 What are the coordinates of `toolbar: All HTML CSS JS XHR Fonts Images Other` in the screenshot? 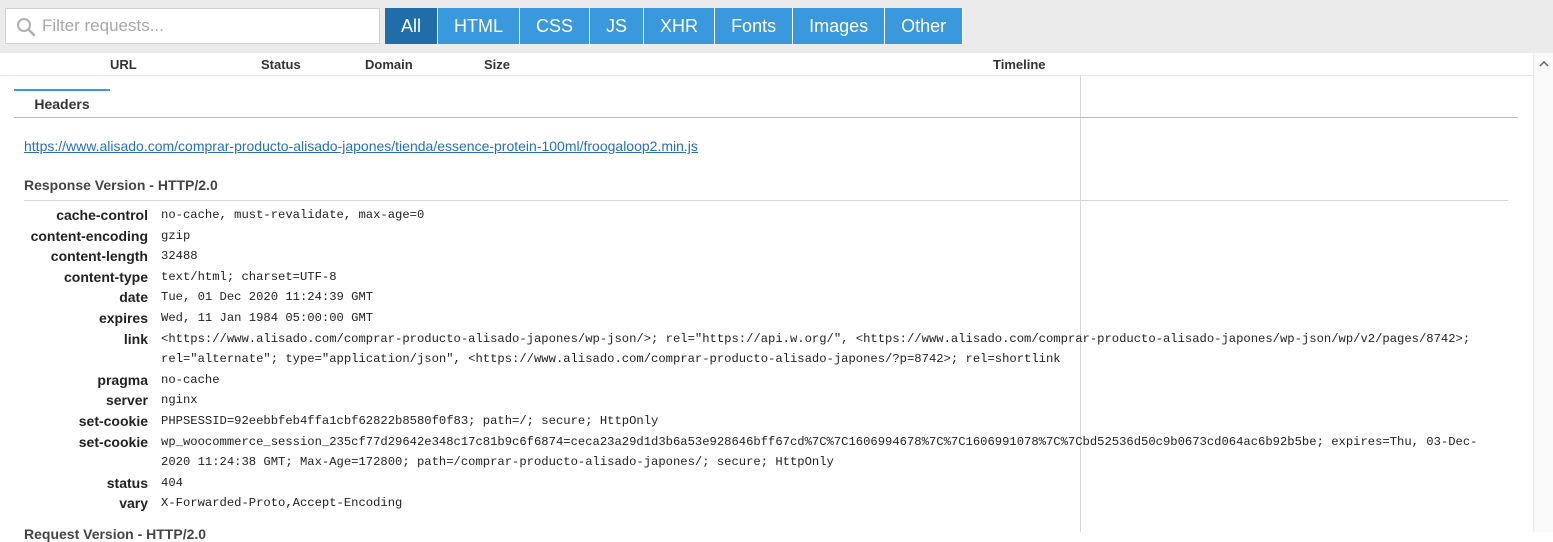 It's located at (776, 26).